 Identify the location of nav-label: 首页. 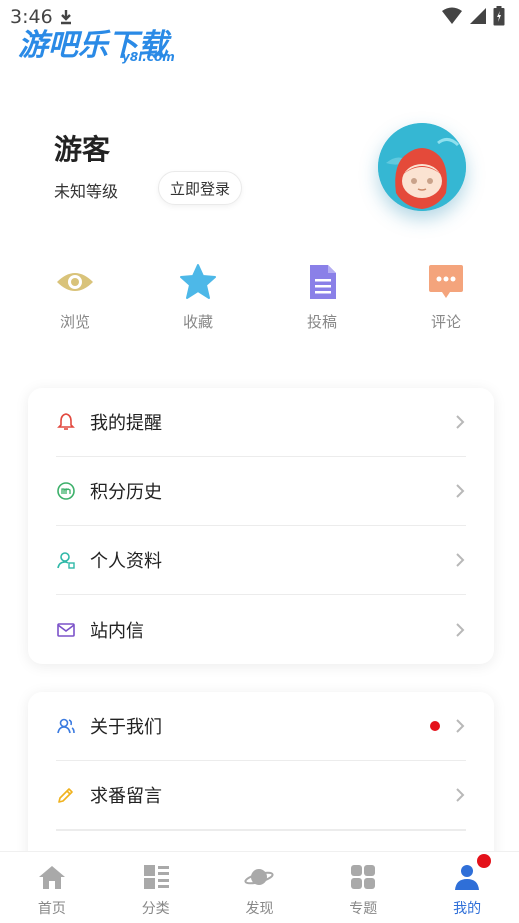
(51, 909).